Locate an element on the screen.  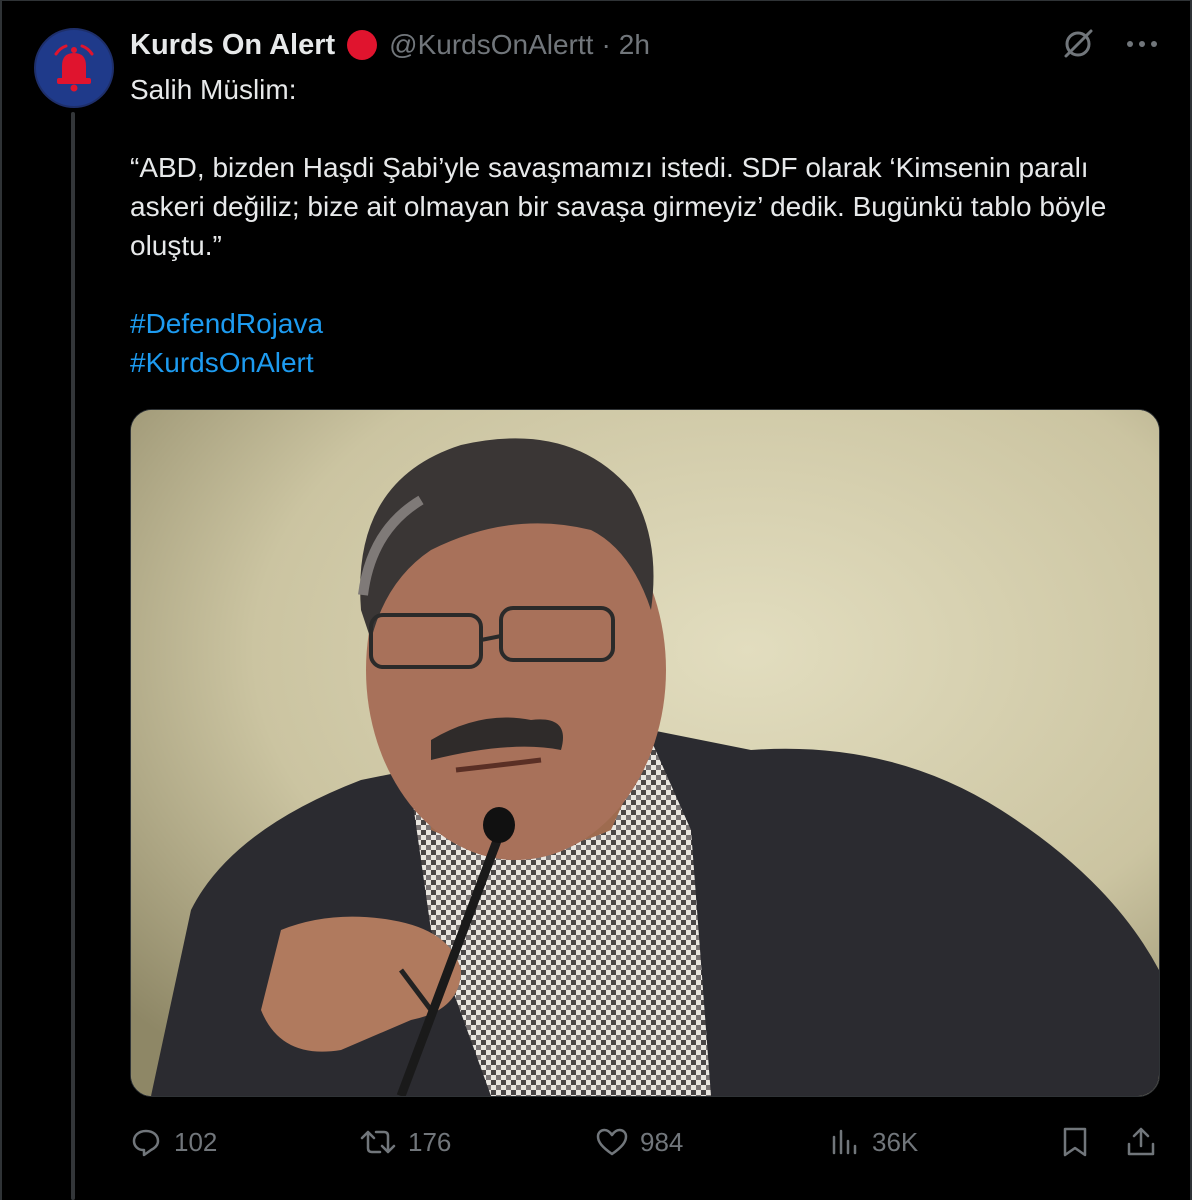
hashtag-kurdsonalert: #KurdsOnAlert is located at coordinates (635, 362).